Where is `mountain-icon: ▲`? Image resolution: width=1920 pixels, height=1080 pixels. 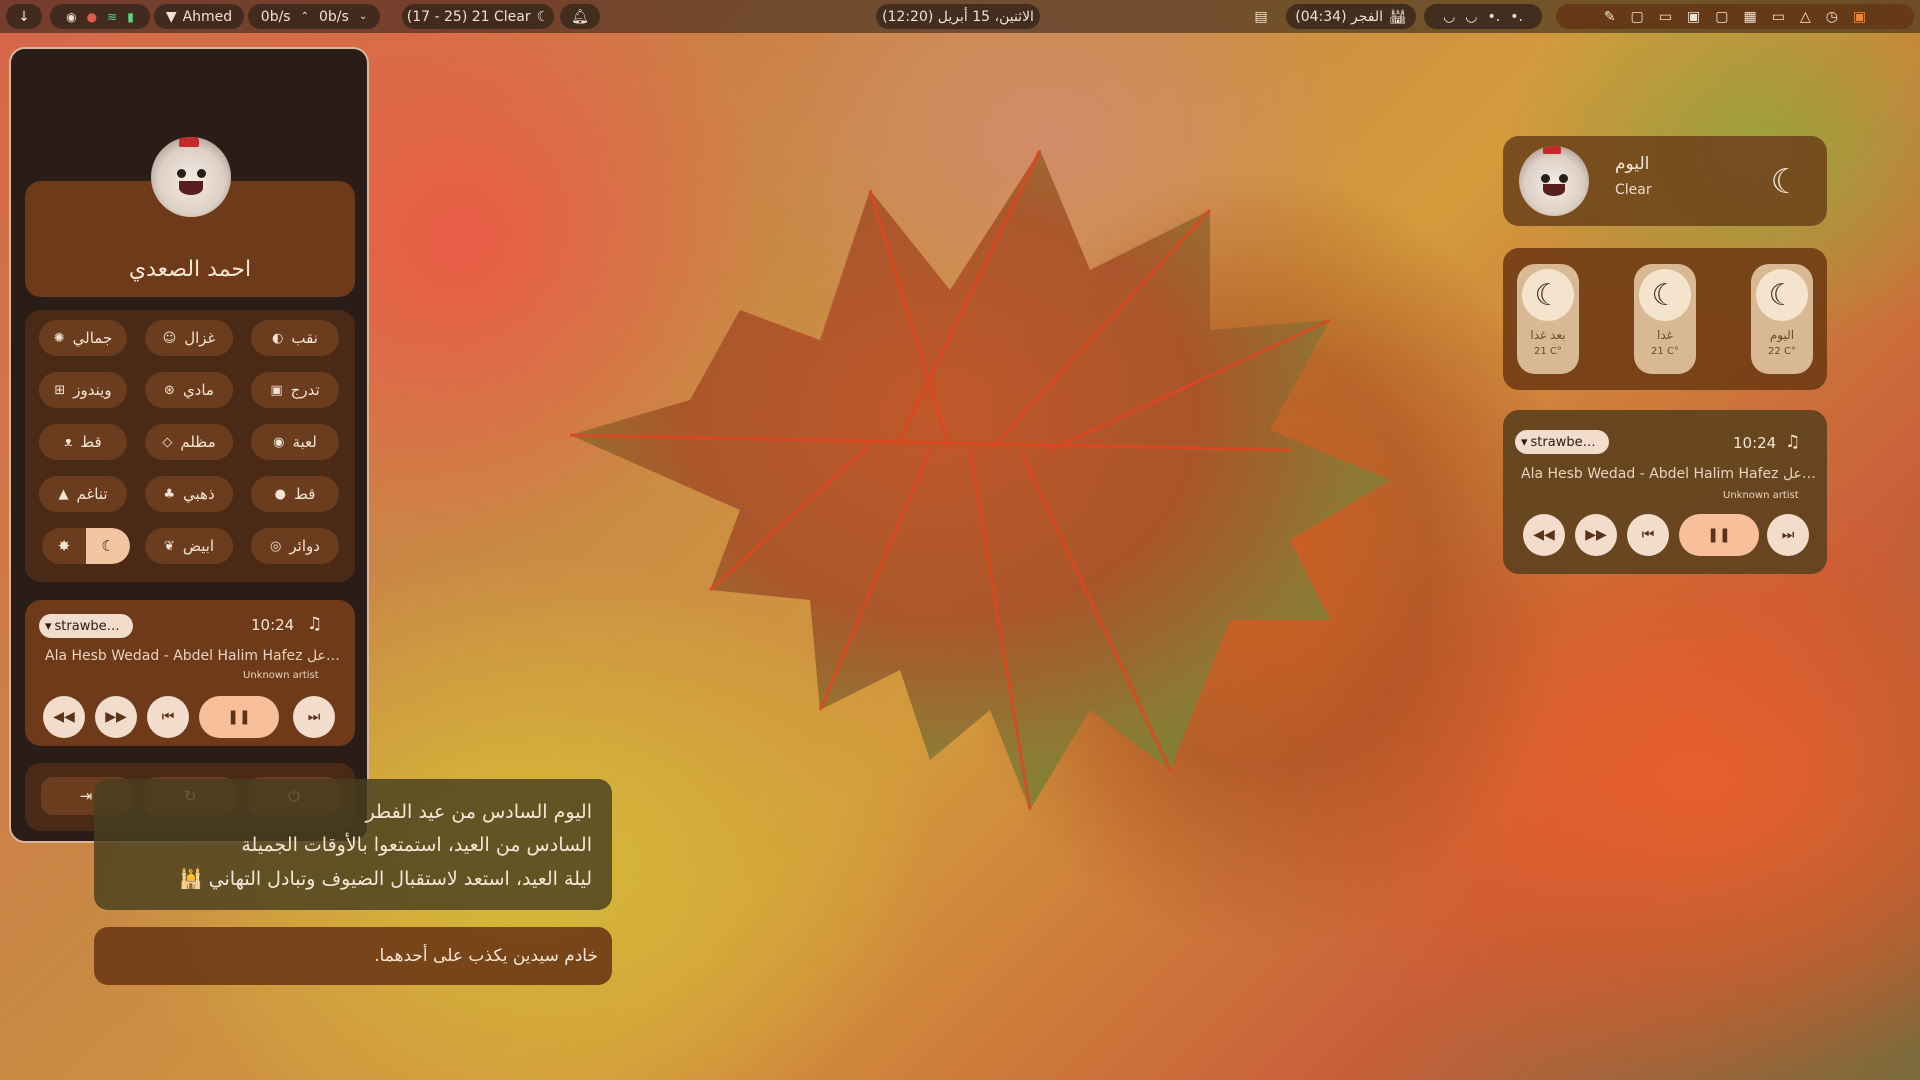 mountain-icon: ▲ is located at coordinates (63, 494).